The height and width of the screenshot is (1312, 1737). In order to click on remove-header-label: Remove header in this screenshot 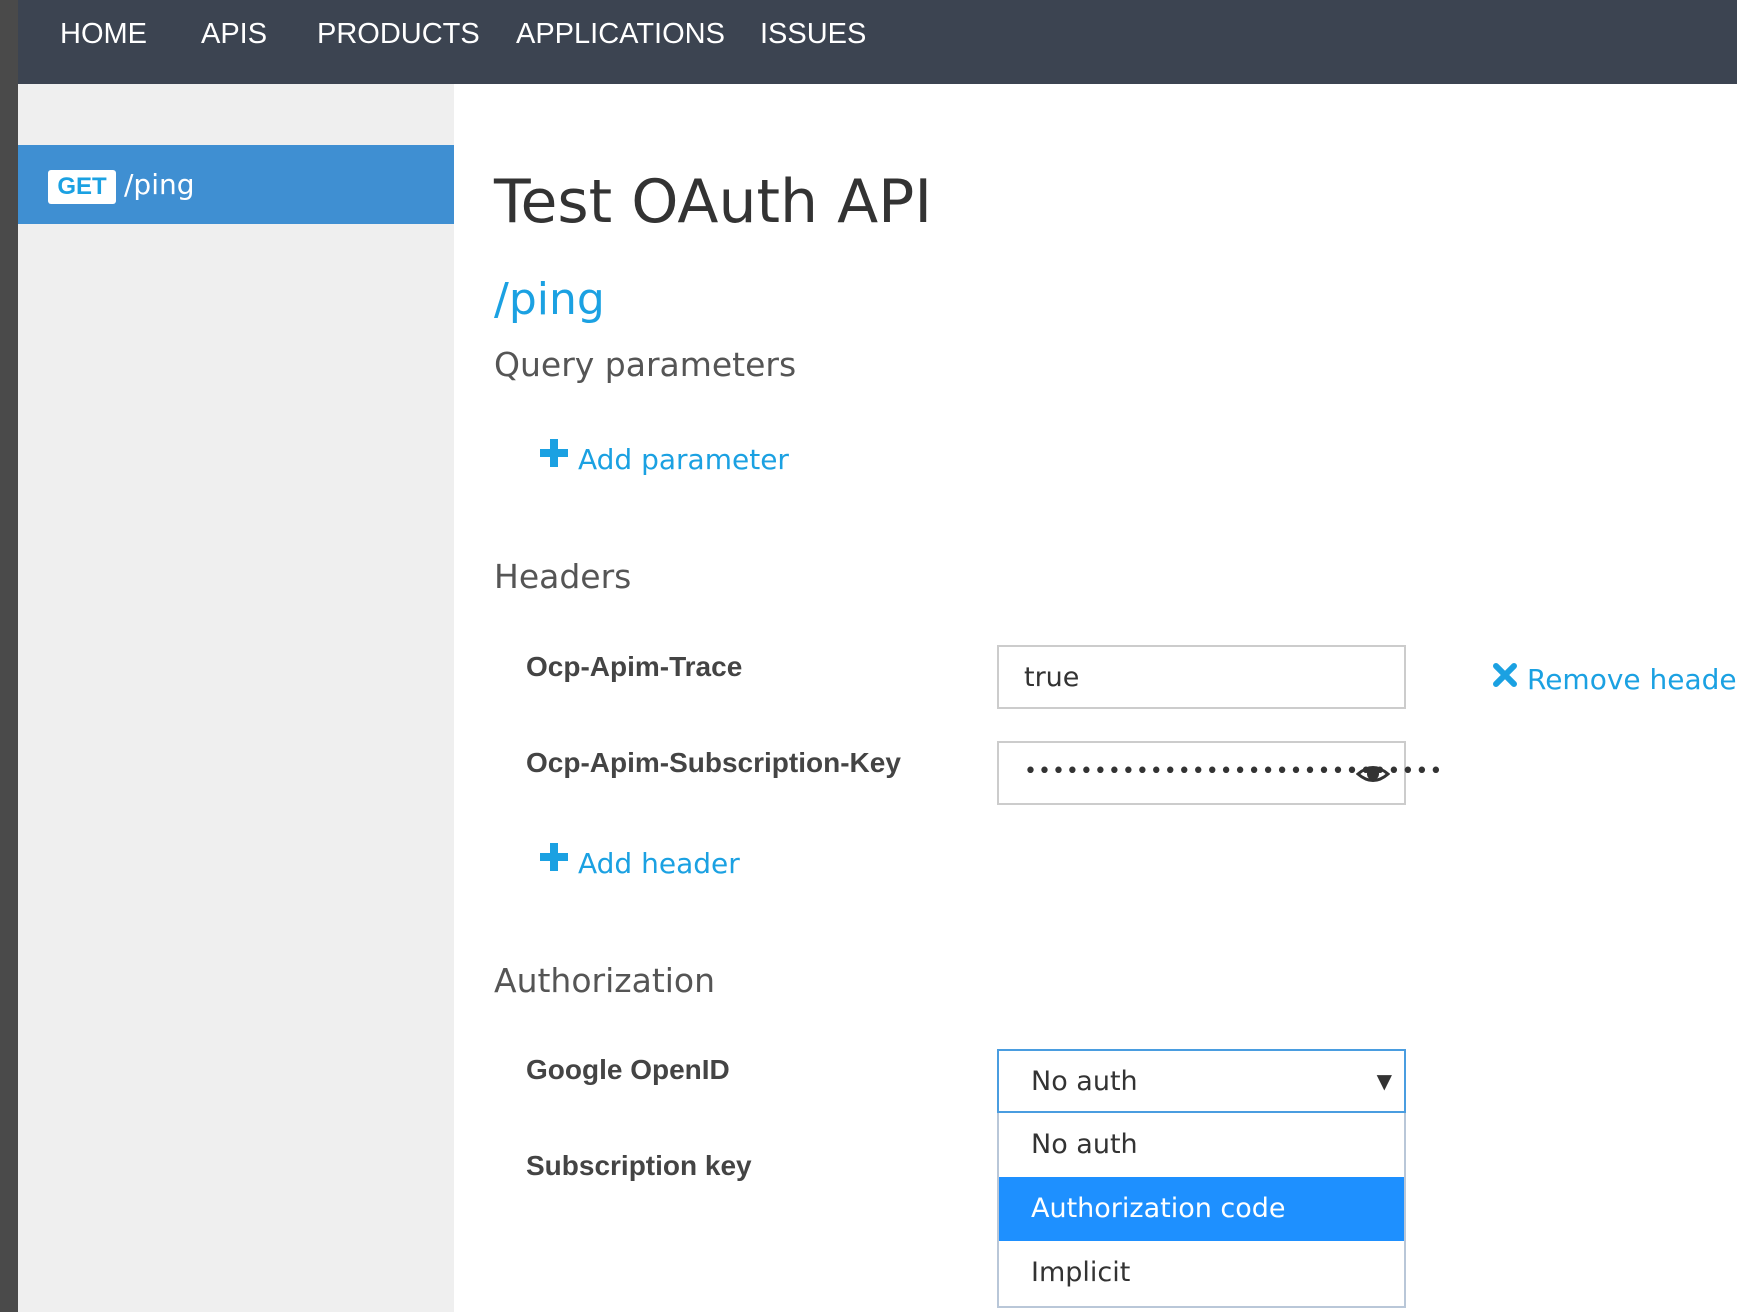, I will do `click(1632, 679)`.